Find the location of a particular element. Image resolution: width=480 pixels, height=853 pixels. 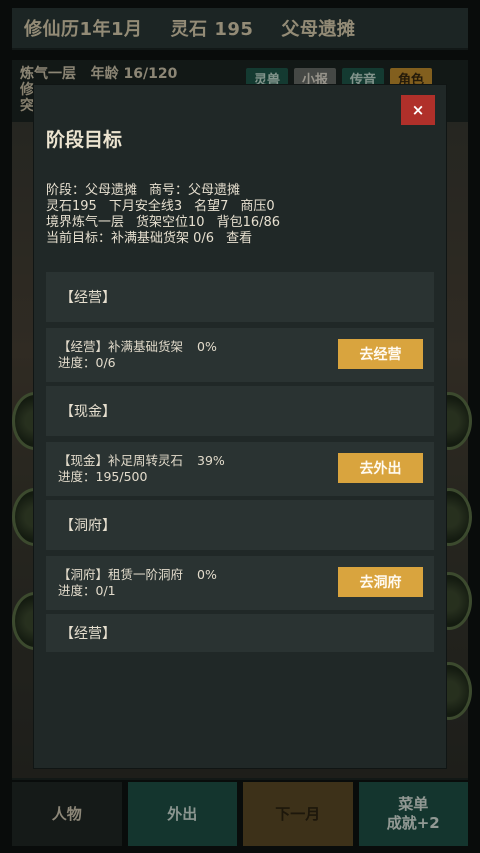

go-business-button: 去经营 is located at coordinates (380, 354).